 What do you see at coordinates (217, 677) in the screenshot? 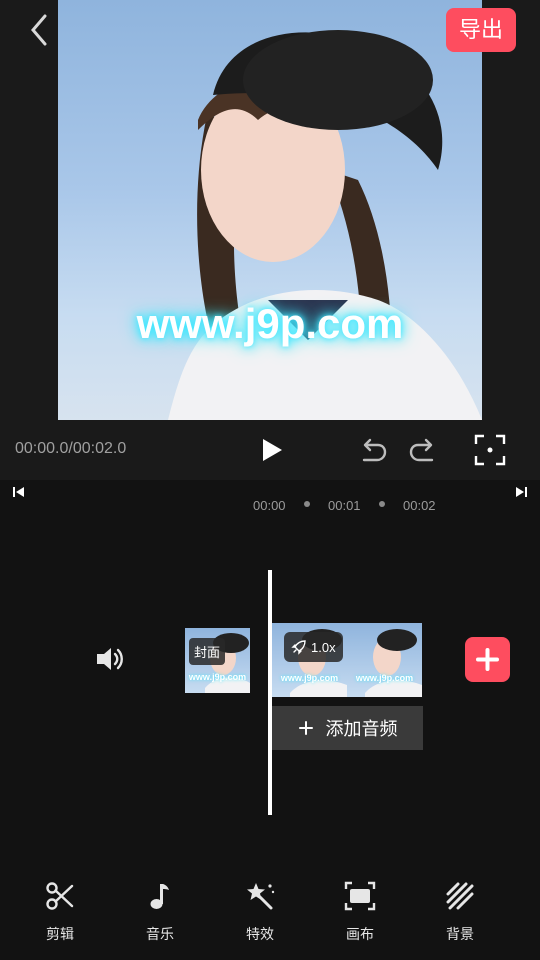
I see `cover-watermark: www.j9p.com` at bounding box center [217, 677].